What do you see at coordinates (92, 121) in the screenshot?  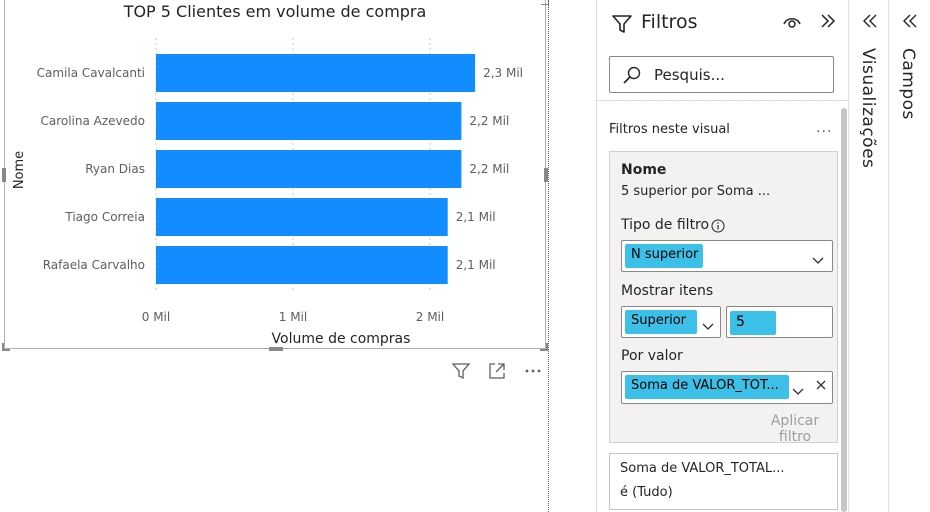 I see `category-label: Carolina Azevedo` at bounding box center [92, 121].